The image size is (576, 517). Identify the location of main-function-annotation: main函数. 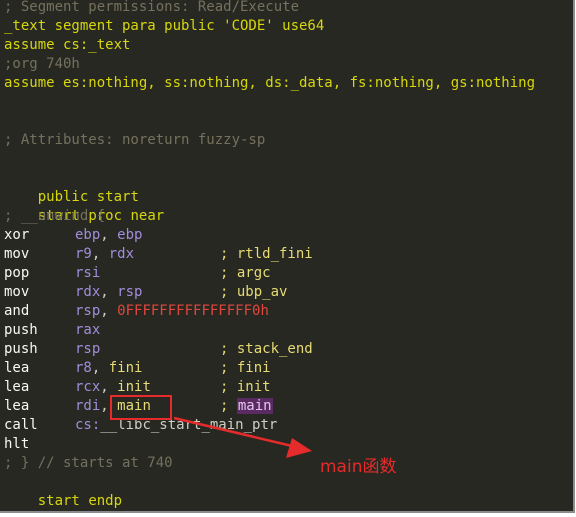
(358, 467).